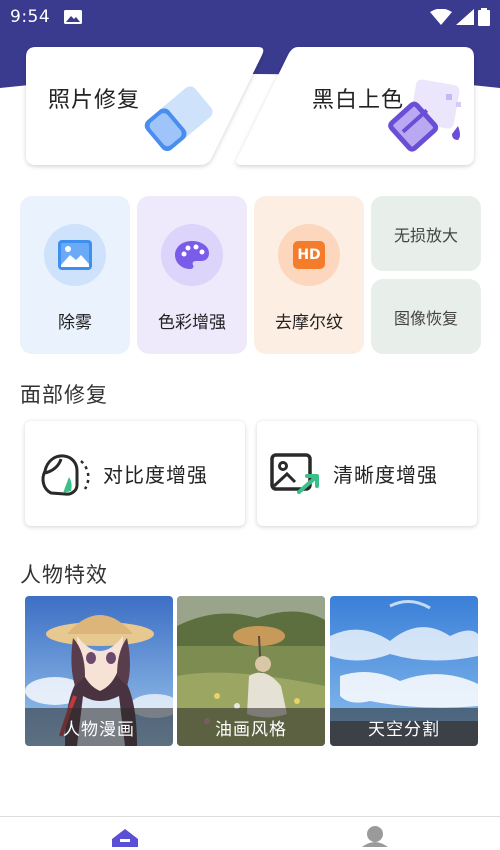 Image resolution: width=500 pixels, height=850 pixels. What do you see at coordinates (99, 727) in the screenshot?
I see `anime-portrait-label: 人物漫画` at bounding box center [99, 727].